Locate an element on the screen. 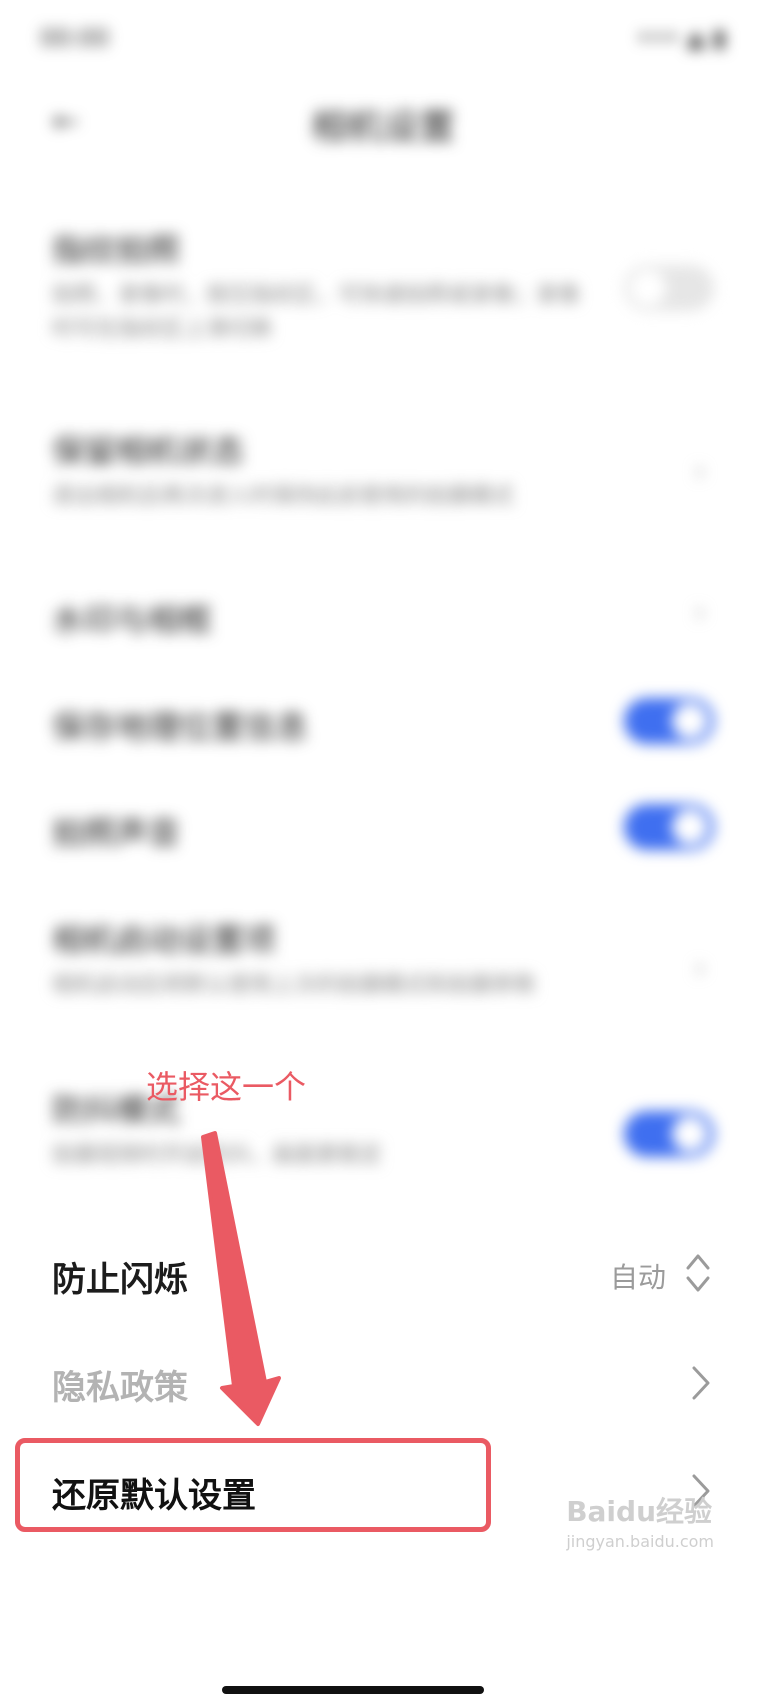  baidu-watermark: Baidu经验 is located at coordinates (639, 1511).